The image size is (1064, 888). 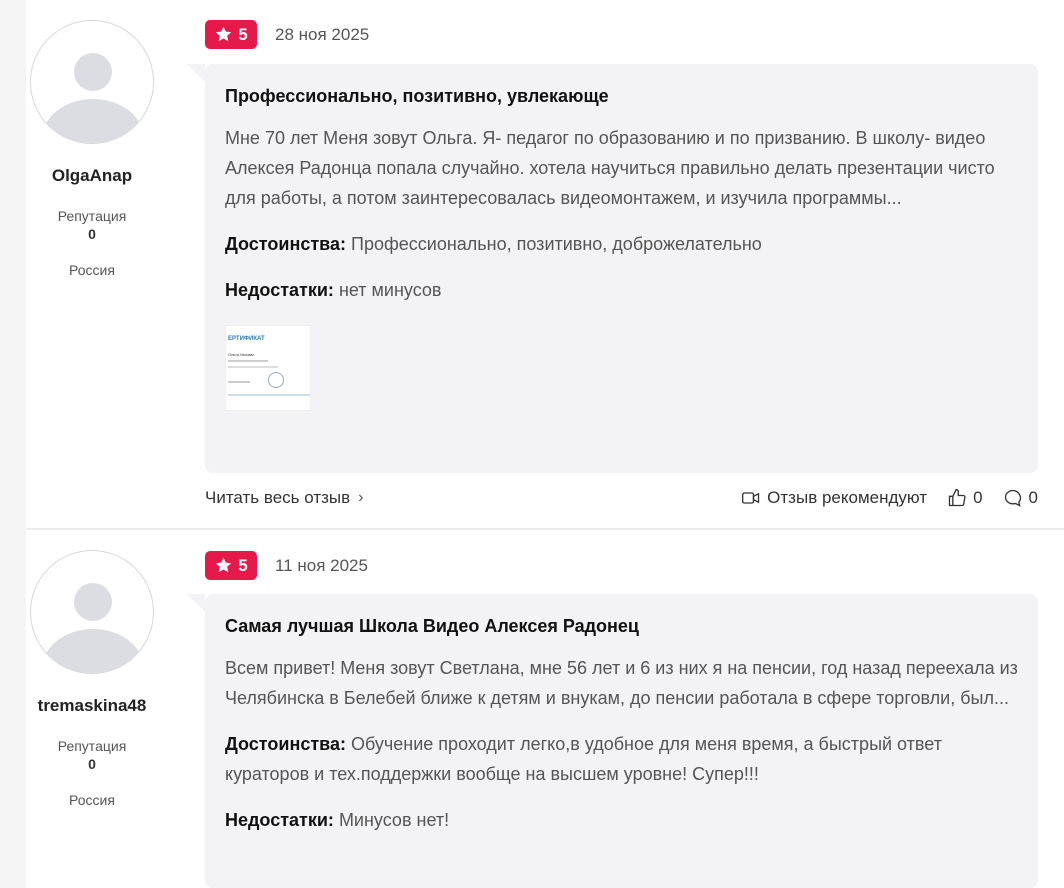 I want to click on attachment-thumbnail: ЕРТИФИКАТ Ольга Михаил, so click(x=268, y=368).